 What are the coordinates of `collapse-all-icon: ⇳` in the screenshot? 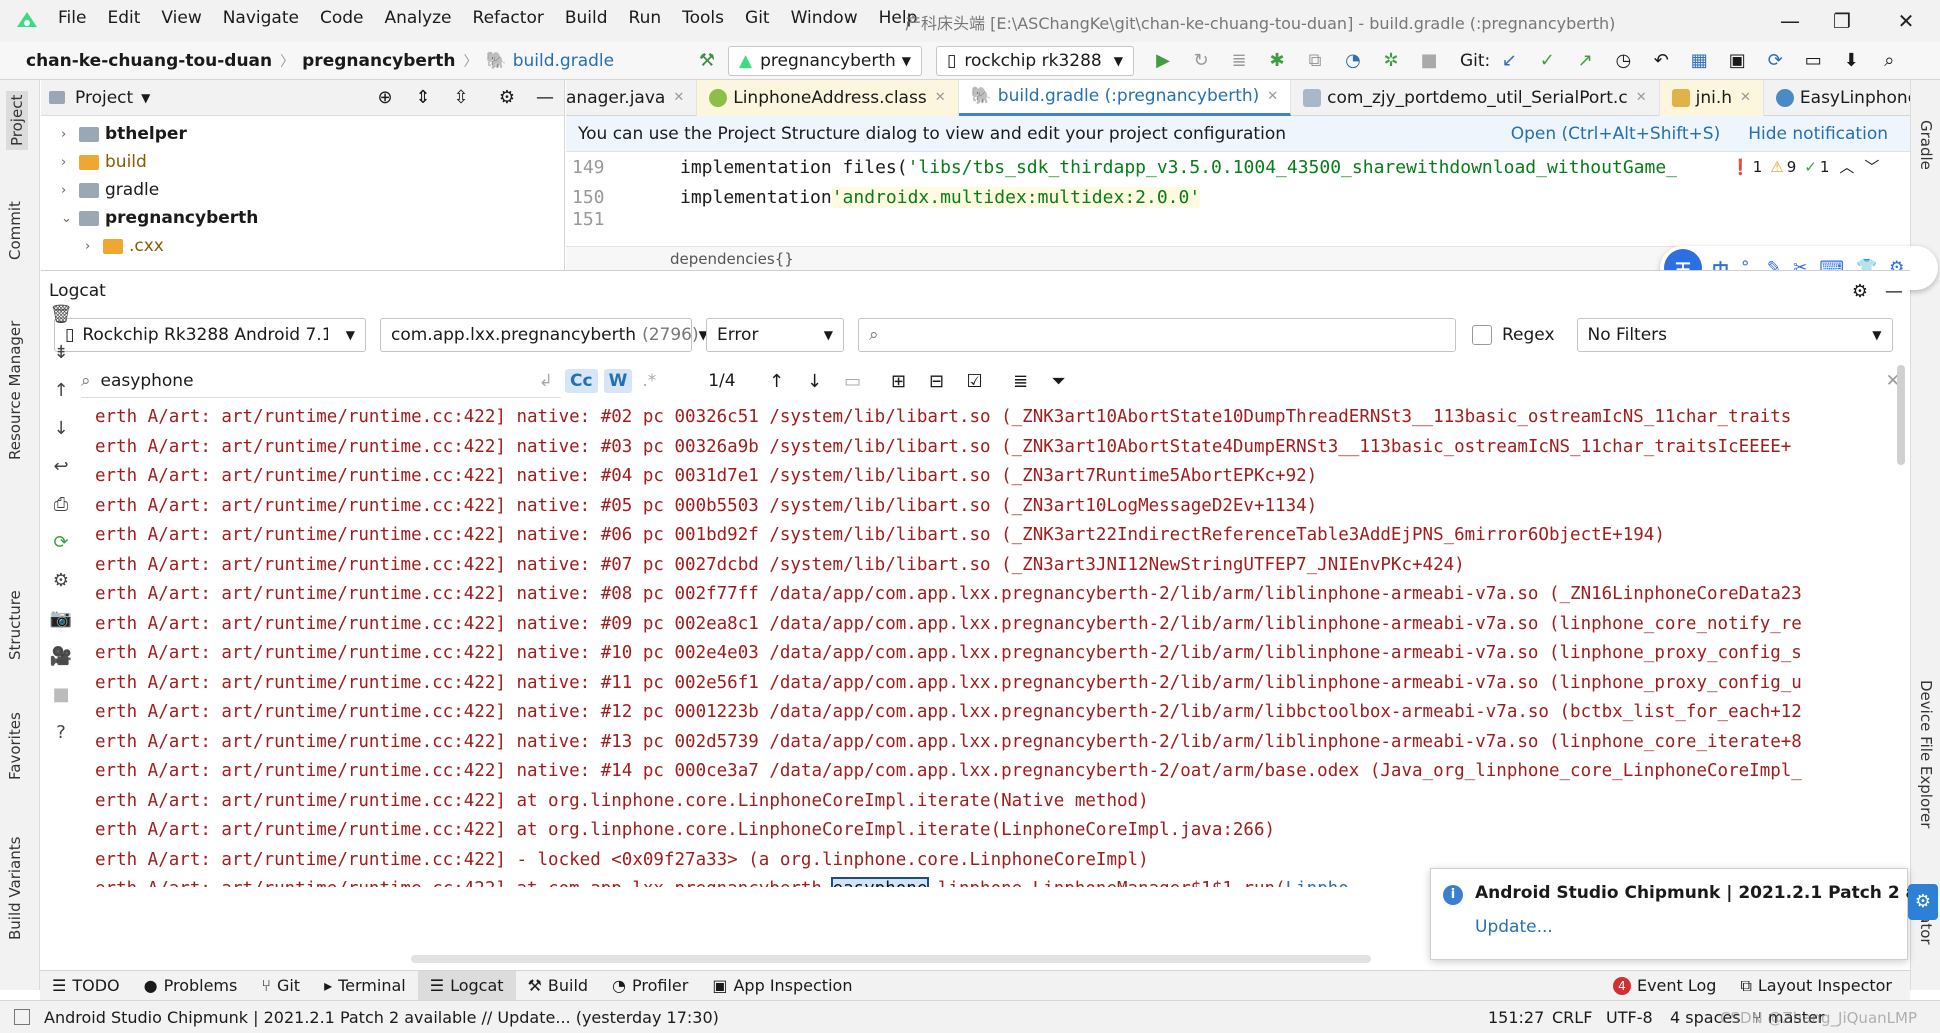 It's located at (461, 98).